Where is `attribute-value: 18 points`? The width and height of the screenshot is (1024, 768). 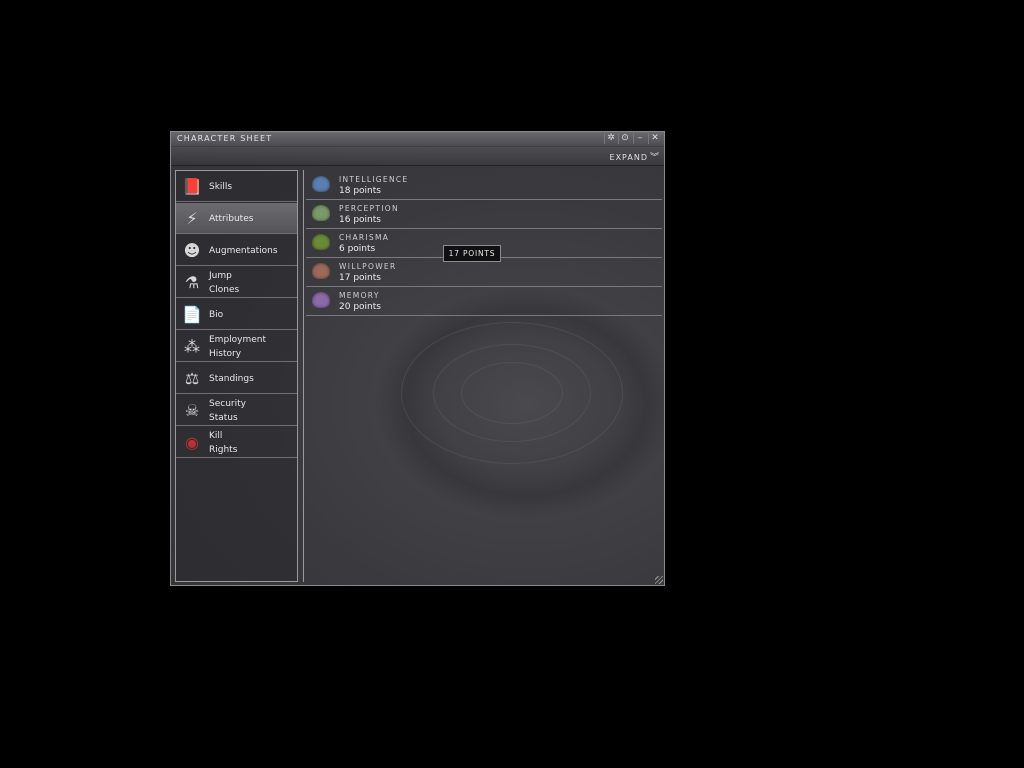 attribute-value: 18 points is located at coordinates (360, 191).